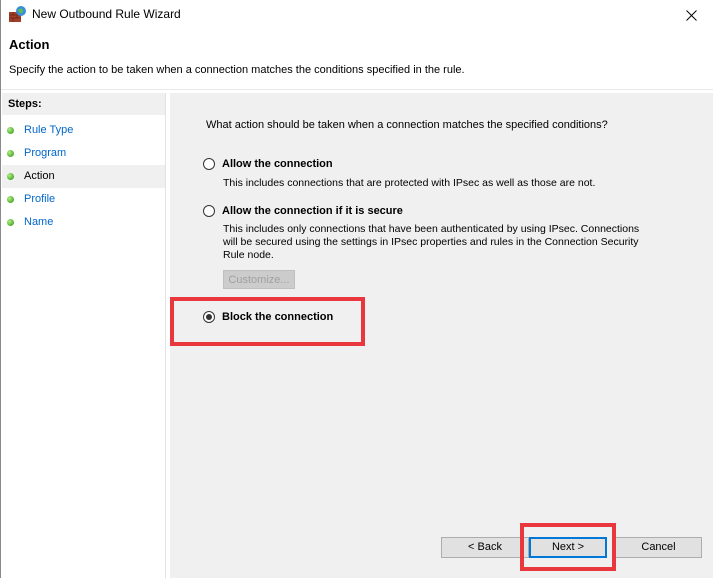  What do you see at coordinates (357, 15) in the screenshot?
I see `title-bar: New Outbound Rule Wizard` at bounding box center [357, 15].